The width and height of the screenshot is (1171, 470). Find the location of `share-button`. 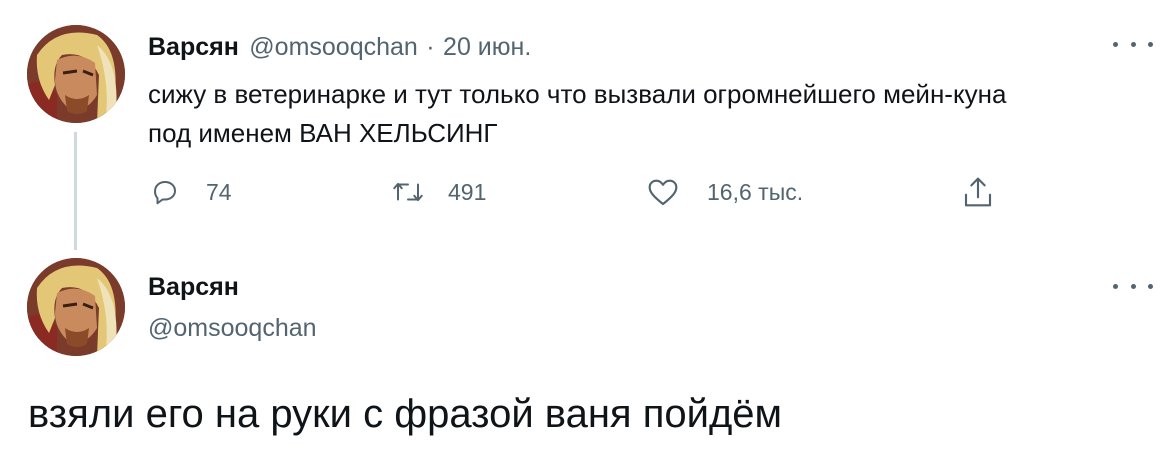

share-button is located at coordinates (978, 192).